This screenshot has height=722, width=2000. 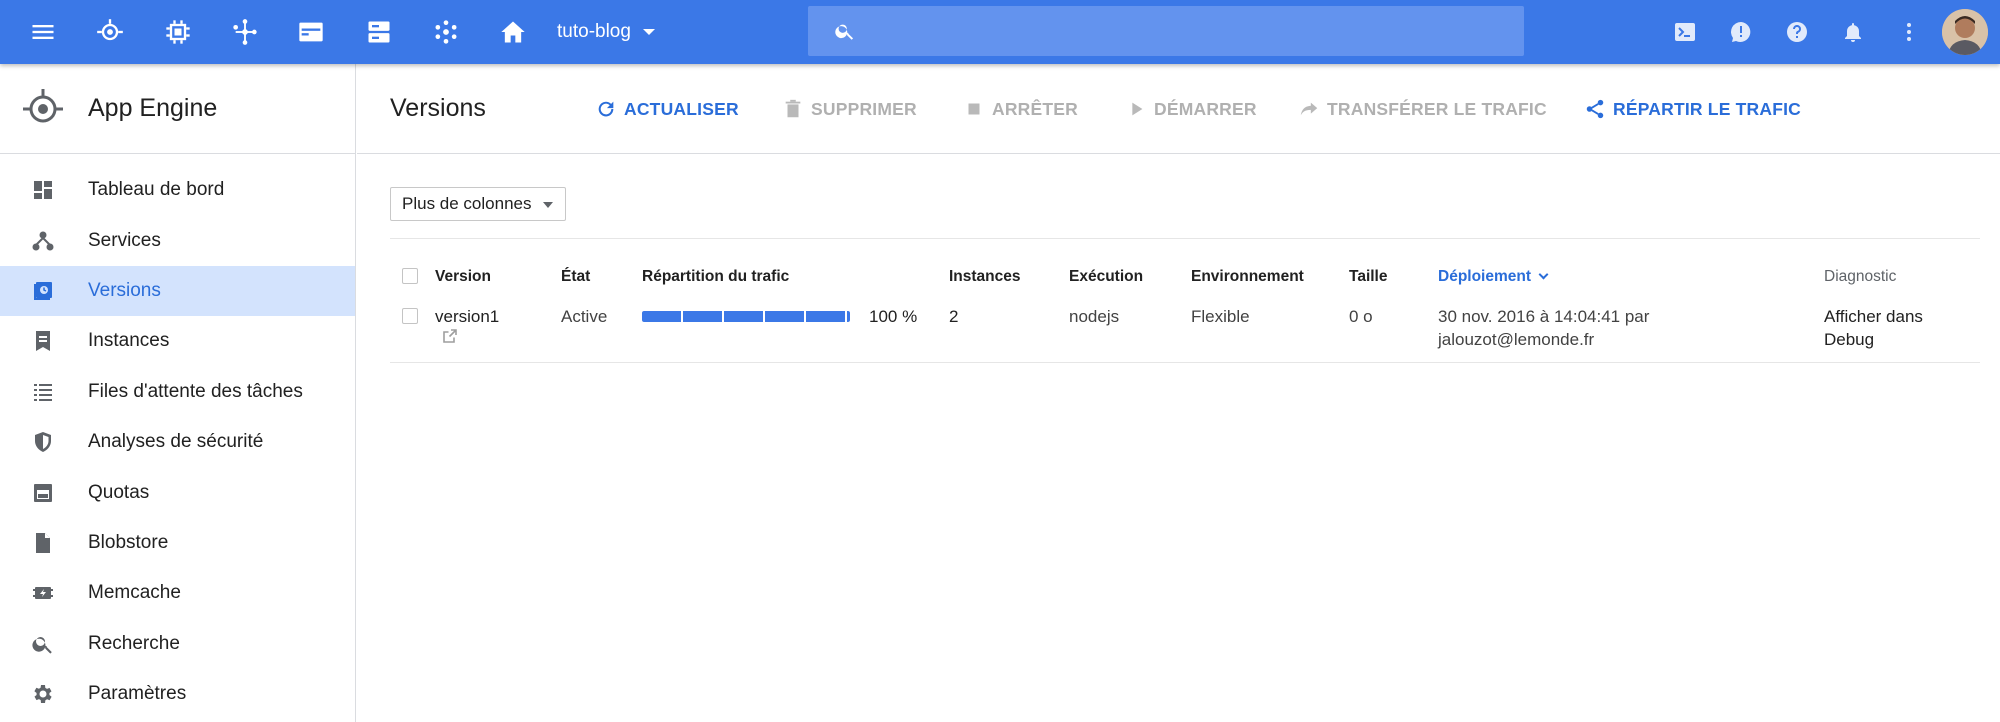 What do you see at coordinates (1516, 339) in the screenshot?
I see `deployment-user: jalouzot@lemonde.fr` at bounding box center [1516, 339].